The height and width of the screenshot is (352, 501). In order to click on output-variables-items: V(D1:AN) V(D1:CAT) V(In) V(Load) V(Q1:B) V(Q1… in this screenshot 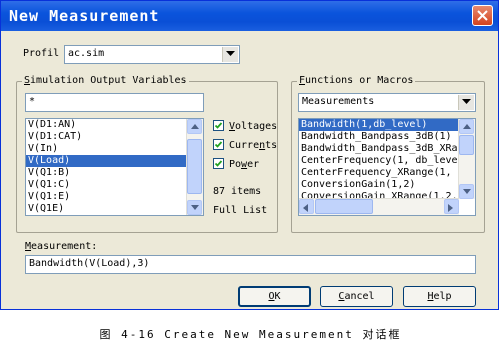, I will do `click(114, 167)`.